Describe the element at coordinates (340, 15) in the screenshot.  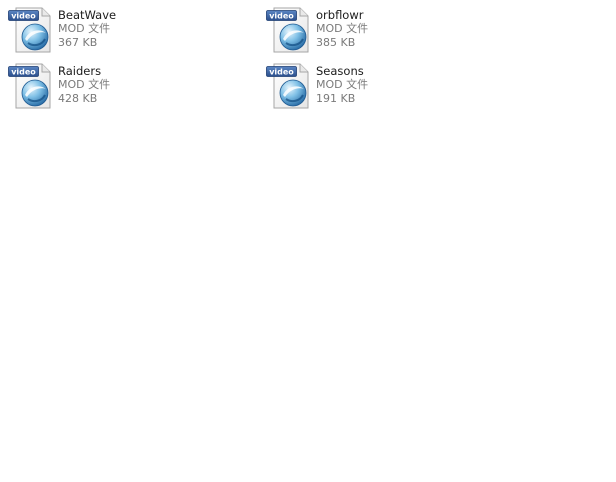
I see `file-name: orbflowr` at that location.